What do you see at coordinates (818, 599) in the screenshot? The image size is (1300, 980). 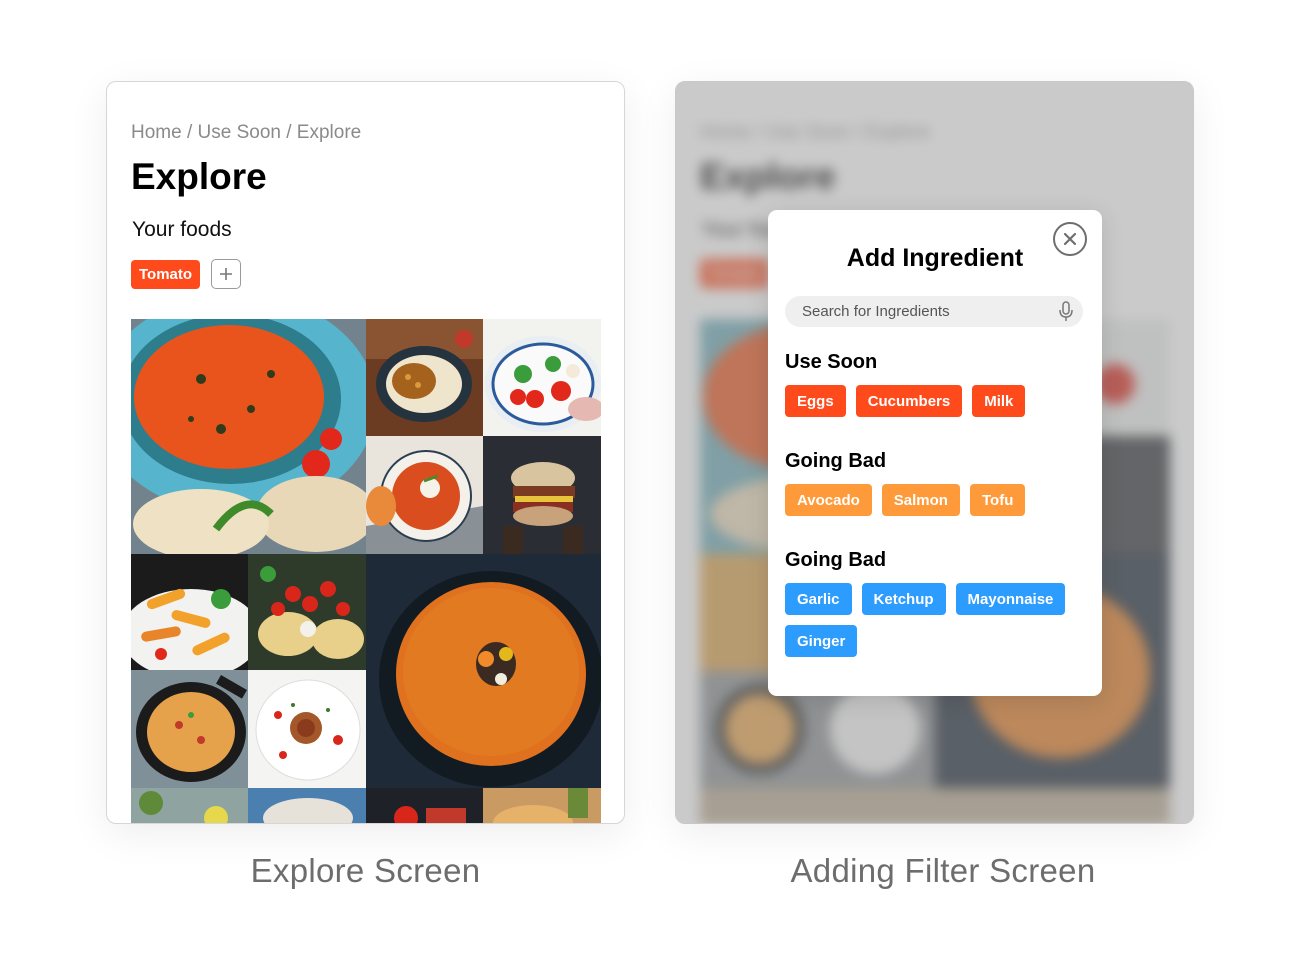 I see `ingredient-pill-garlic: Garlic` at bounding box center [818, 599].